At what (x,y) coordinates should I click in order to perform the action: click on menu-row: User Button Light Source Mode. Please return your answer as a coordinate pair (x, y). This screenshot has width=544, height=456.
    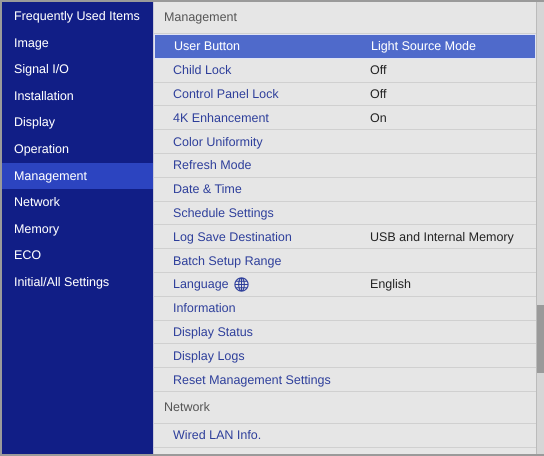
    Looking at the image, I should click on (345, 46).